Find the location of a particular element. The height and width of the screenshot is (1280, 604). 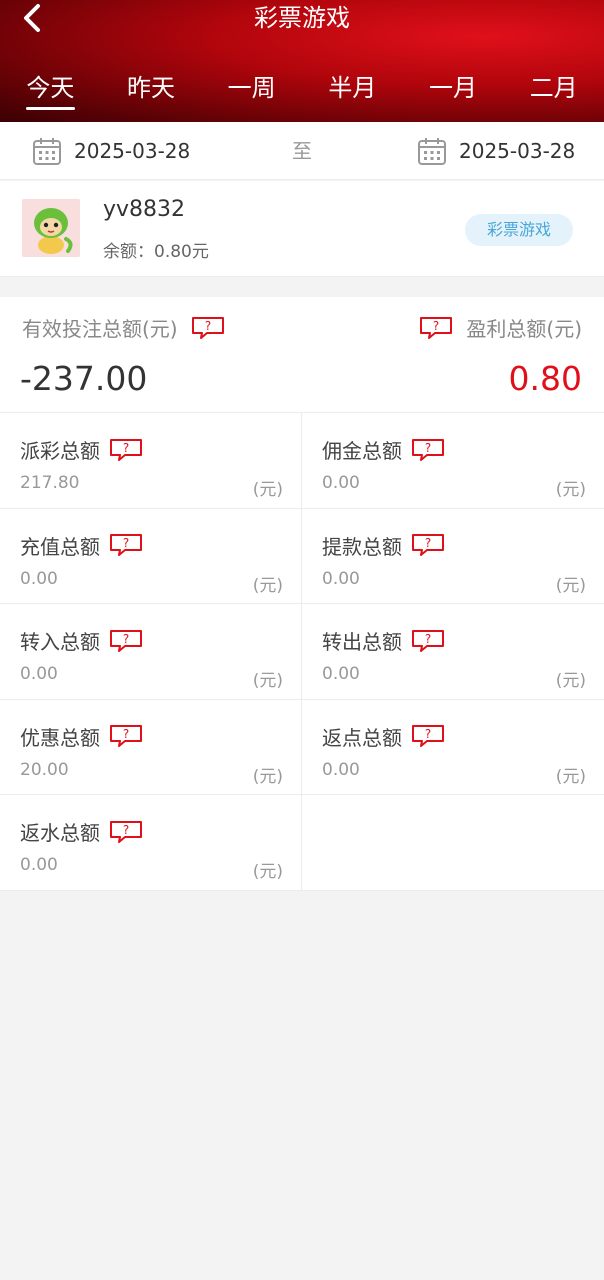

profit-total-label: ? 盈利总额(元) is located at coordinates (500, 327).